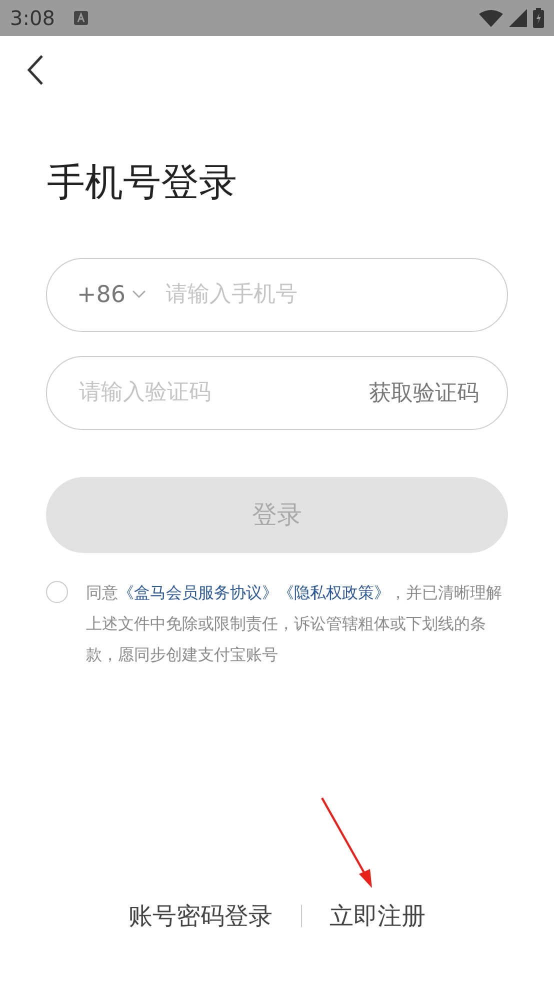 The width and height of the screenshot is (554, 984). Describe the element at coordinates (518, 18) in the screenshot. I see `signal-icon` at that location.